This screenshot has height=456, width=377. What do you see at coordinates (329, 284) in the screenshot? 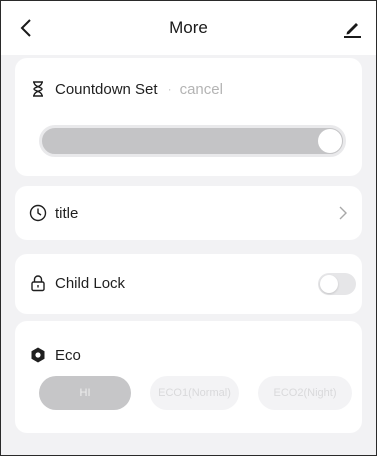
I see `toggle-knob` at bounding box center [329, 284].